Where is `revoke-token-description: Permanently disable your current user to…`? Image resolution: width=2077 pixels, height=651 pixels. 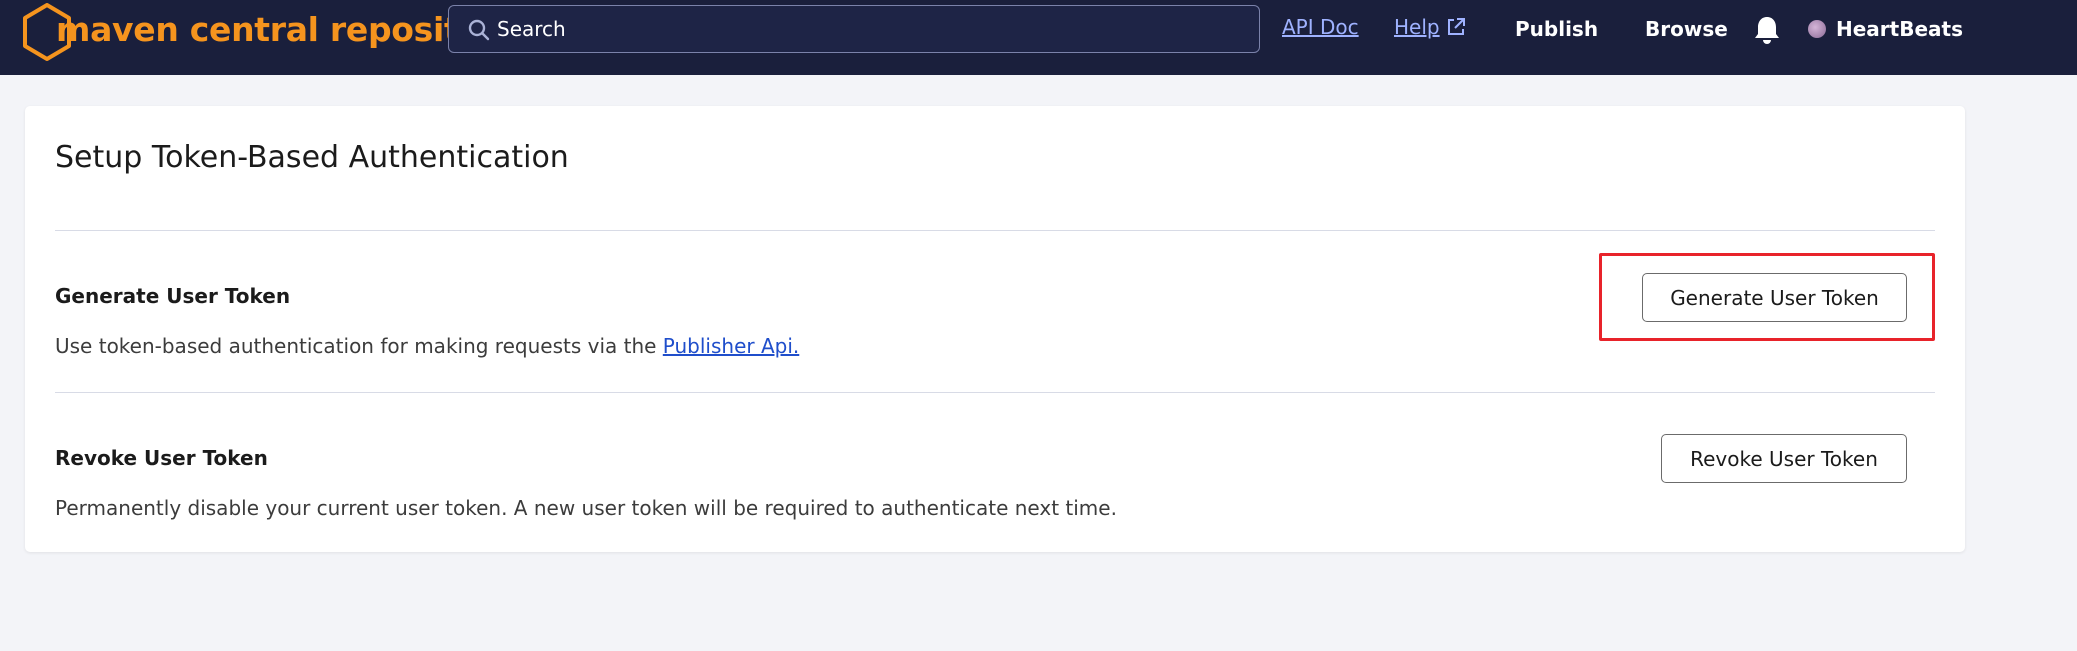 revoke-token-description: Permanently disable your current user to… is located at coordinates (586, 508).